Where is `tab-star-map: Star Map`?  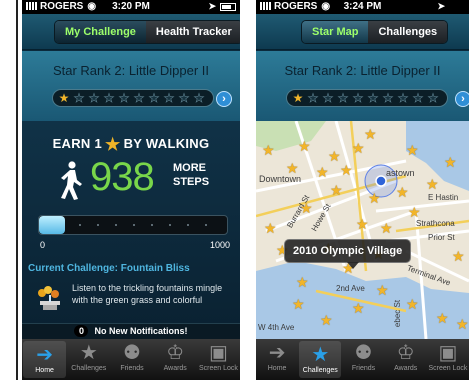 tab-star-map: Star Map is located at coordinates (335, 32).